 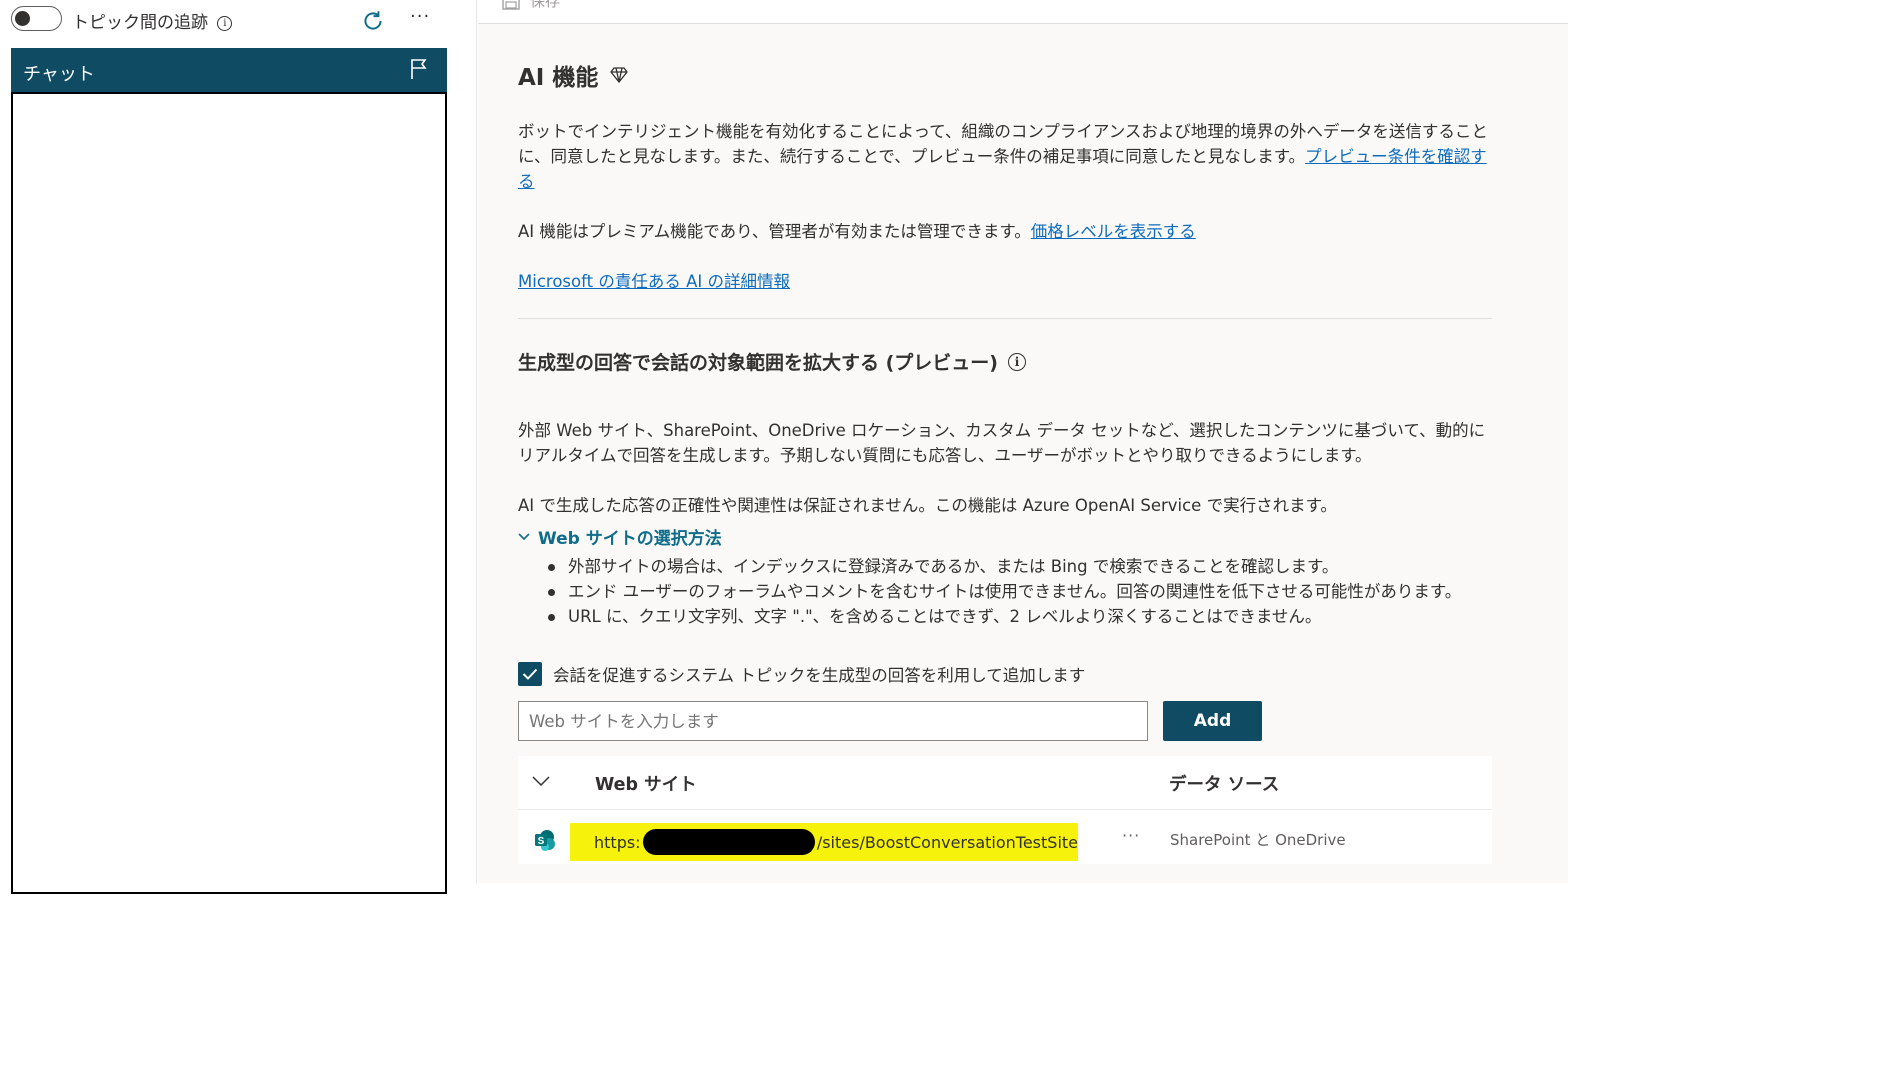 I want to click on responsible-ai-link: Microsoft の責任ある AI の詳細情報, so click(x=654, y=281).